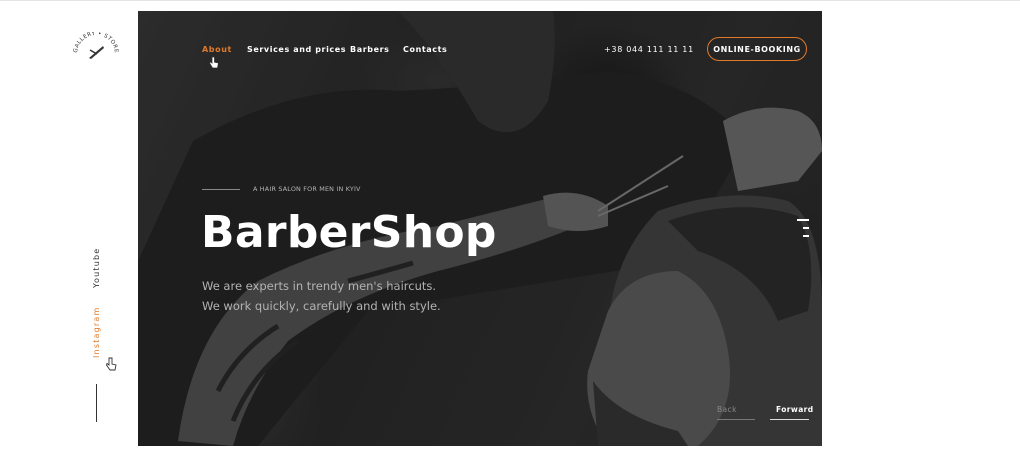  Describe the element at coordinates (217, 49) in the screenshot. I see `nav-about: About` at that location.